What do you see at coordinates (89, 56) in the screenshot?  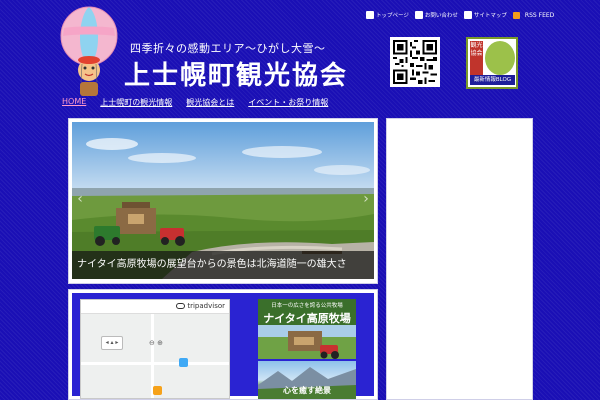 I see `balloon-logo` at bounding box center [89, 56].